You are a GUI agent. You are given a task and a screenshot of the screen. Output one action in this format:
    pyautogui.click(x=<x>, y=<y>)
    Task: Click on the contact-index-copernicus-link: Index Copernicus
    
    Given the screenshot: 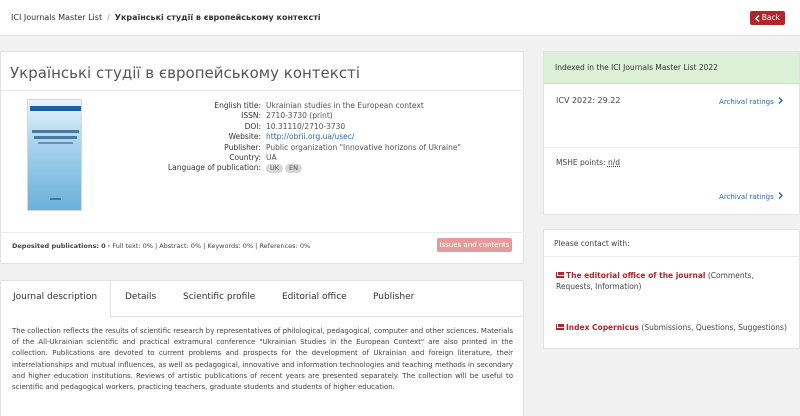 What is the action you would take?
    pyautogui.click(x=602, y=327)
    